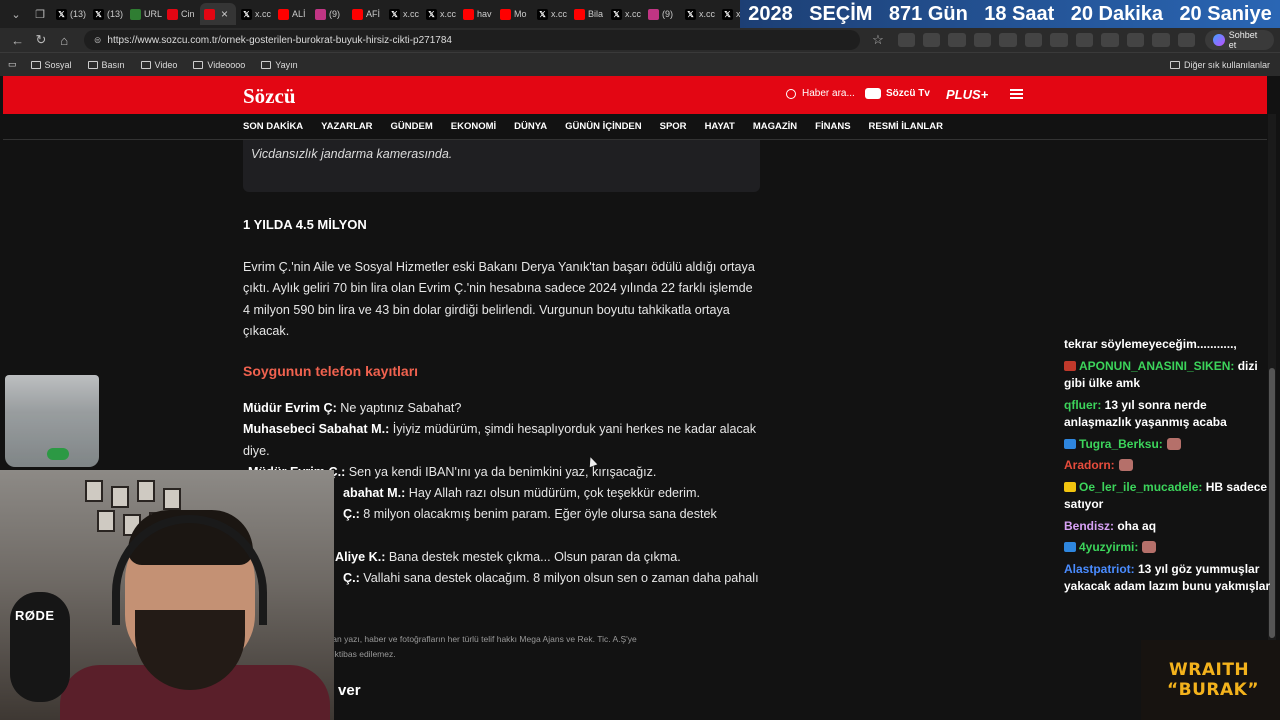 Image resolution: width=1280 pixels, height=720 pixels. What do you see at coordinates (346, 126) in the screenshot?
I see `site-nav-item: YAZARLAR` at bounding box center [346, 126].